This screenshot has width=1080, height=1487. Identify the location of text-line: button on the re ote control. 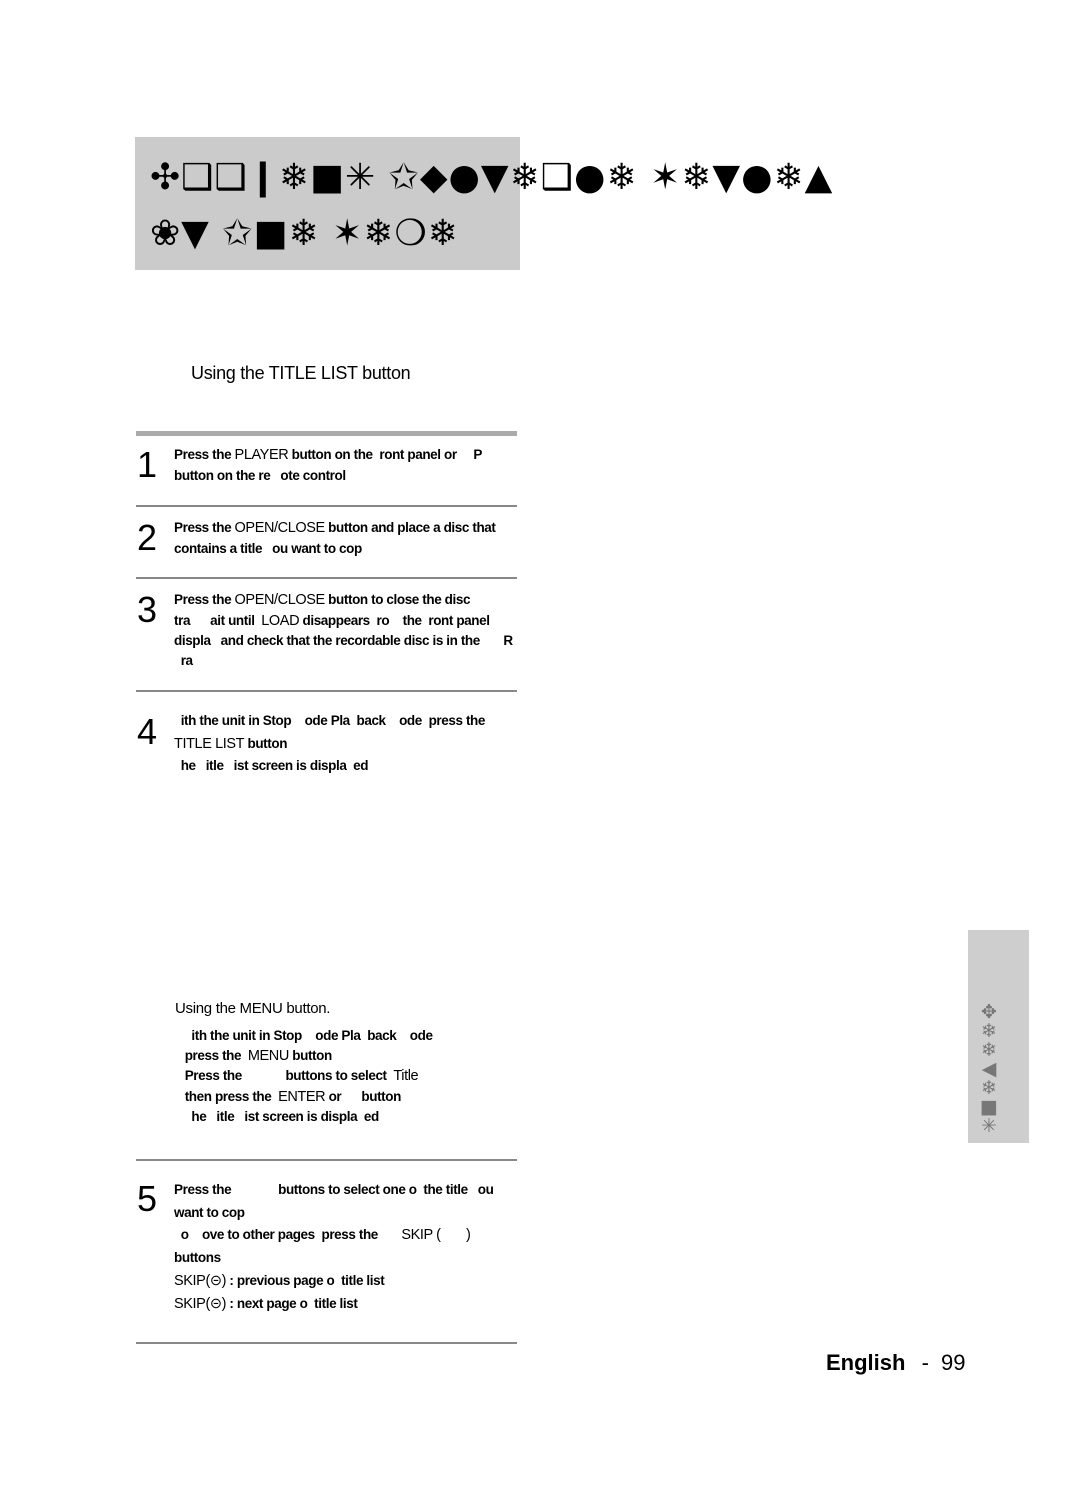
(328, 476).